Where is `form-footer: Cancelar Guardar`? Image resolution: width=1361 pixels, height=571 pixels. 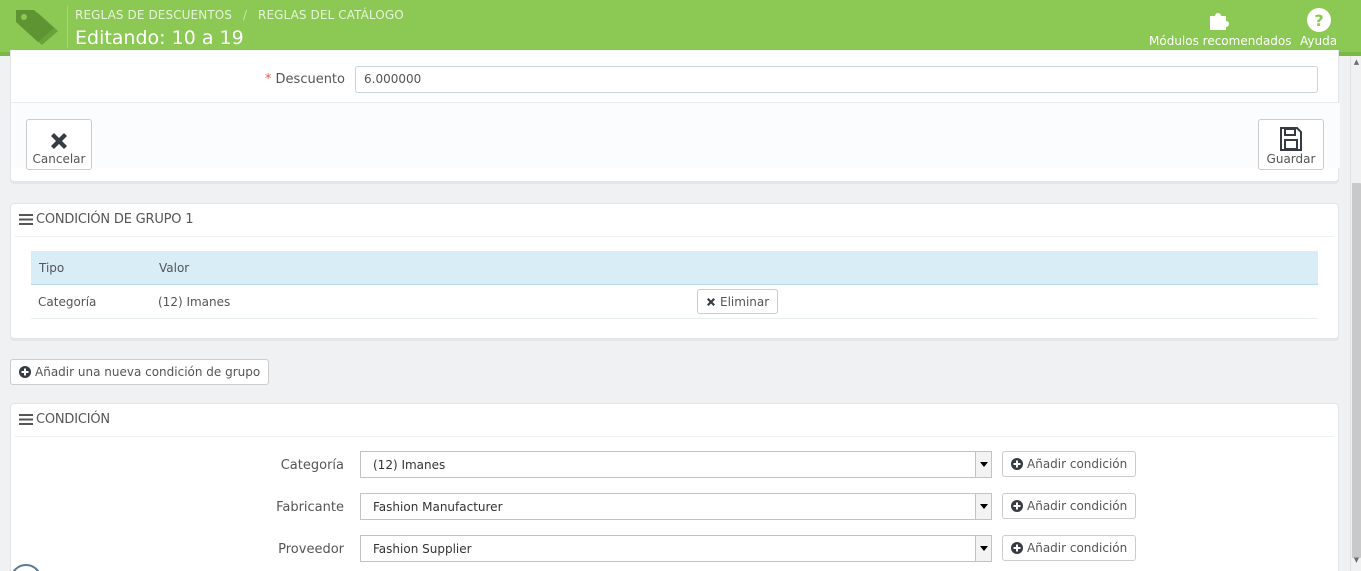 form-footer: Cancelar Guardar is located at coordinates (675, 136).